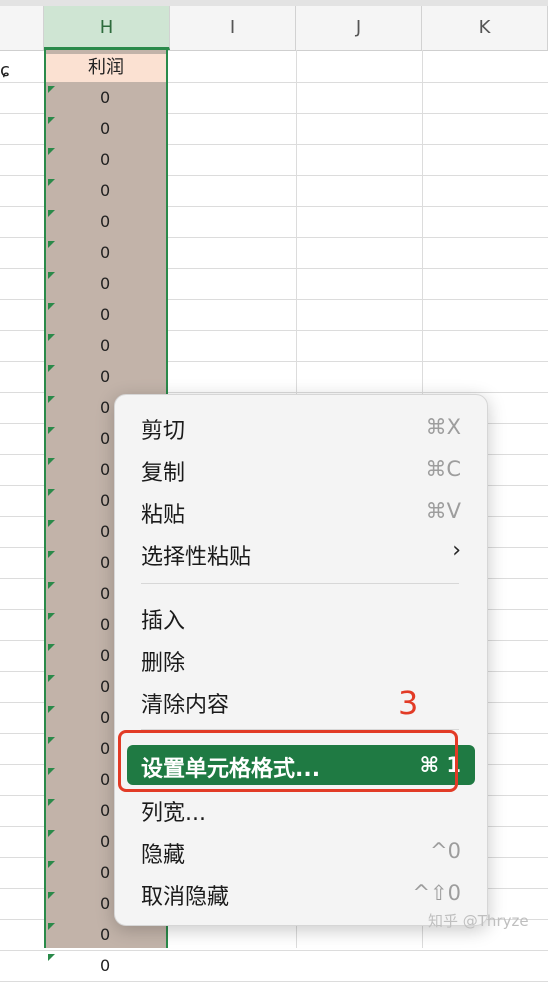 This screenshot has width=548, height=982. What do you see at coordinates (106, 68) in the screenshot?
I see `profit-header-cell: 利润` at bounding box center [106, 68].